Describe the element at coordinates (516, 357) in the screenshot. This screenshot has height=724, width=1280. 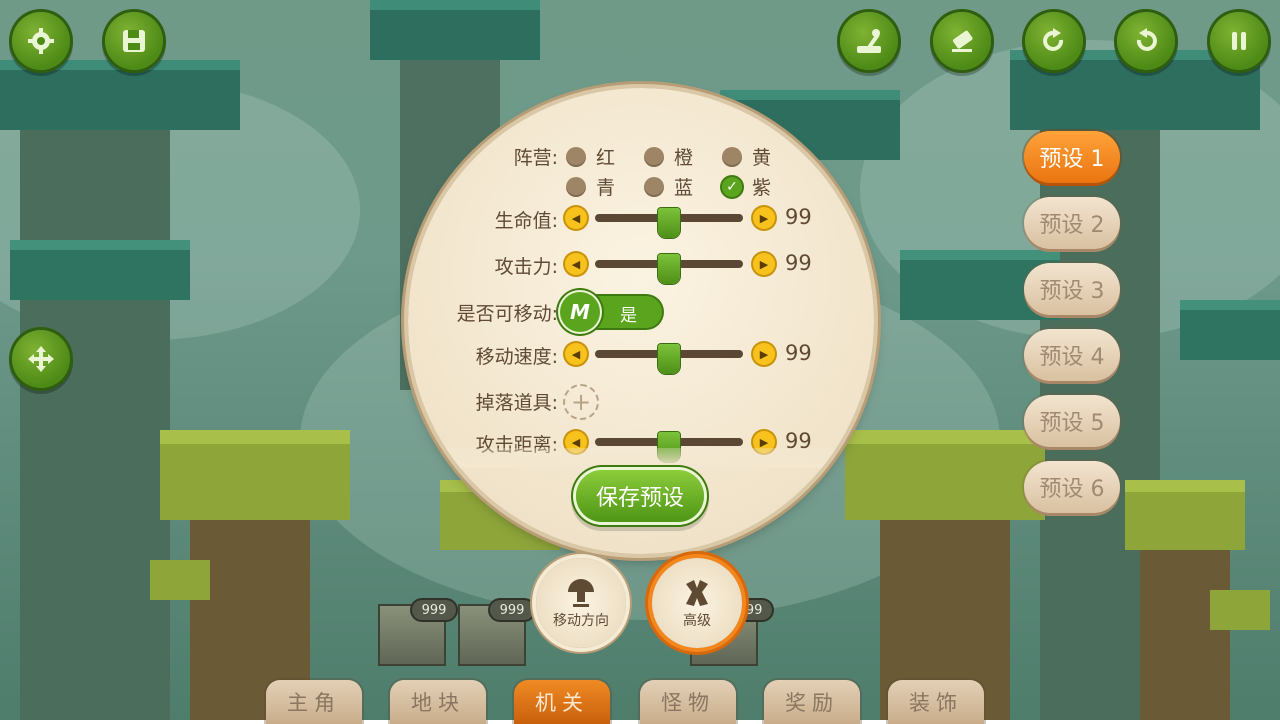
I see `move-speed-label: 移动速度:` at that location.